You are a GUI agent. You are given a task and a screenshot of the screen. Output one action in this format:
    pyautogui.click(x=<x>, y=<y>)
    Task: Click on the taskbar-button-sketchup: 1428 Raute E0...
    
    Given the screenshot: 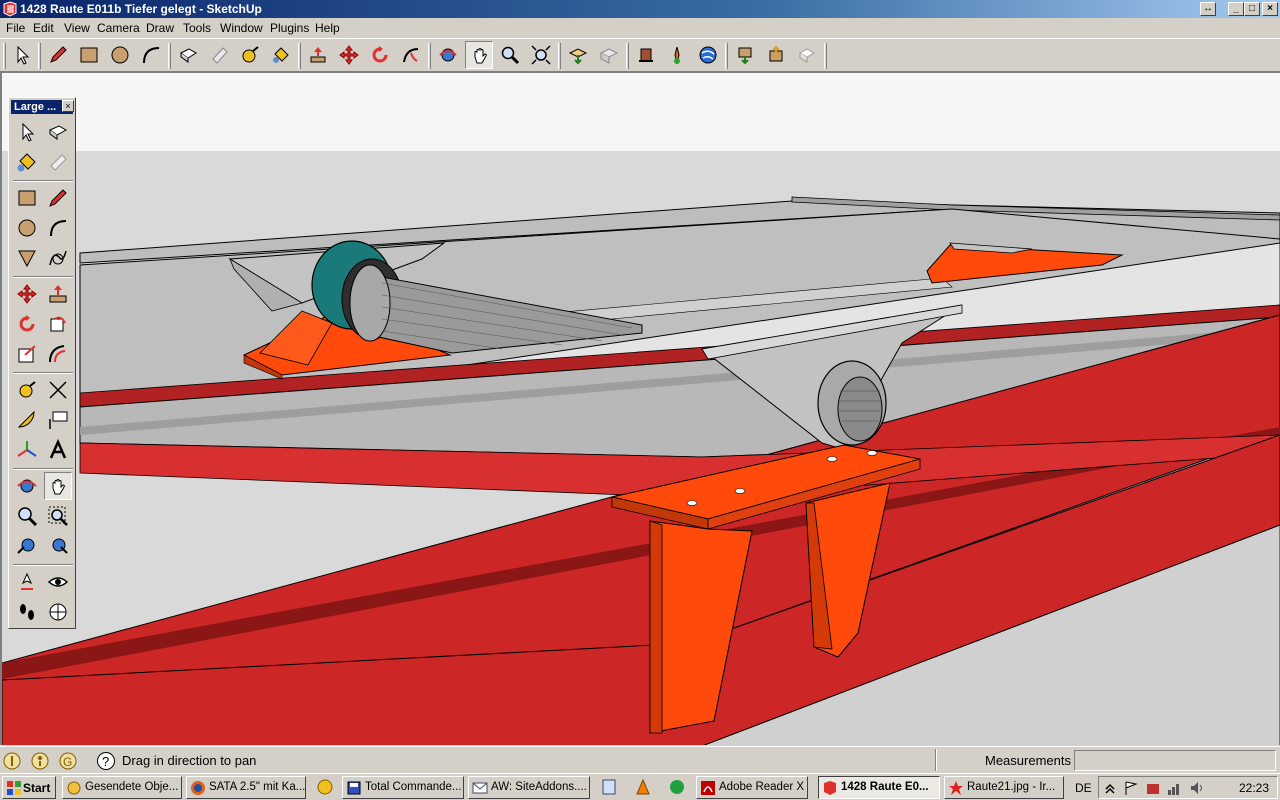 What is the action you would take?
    pyautogui.click(x=879, y=787)
    